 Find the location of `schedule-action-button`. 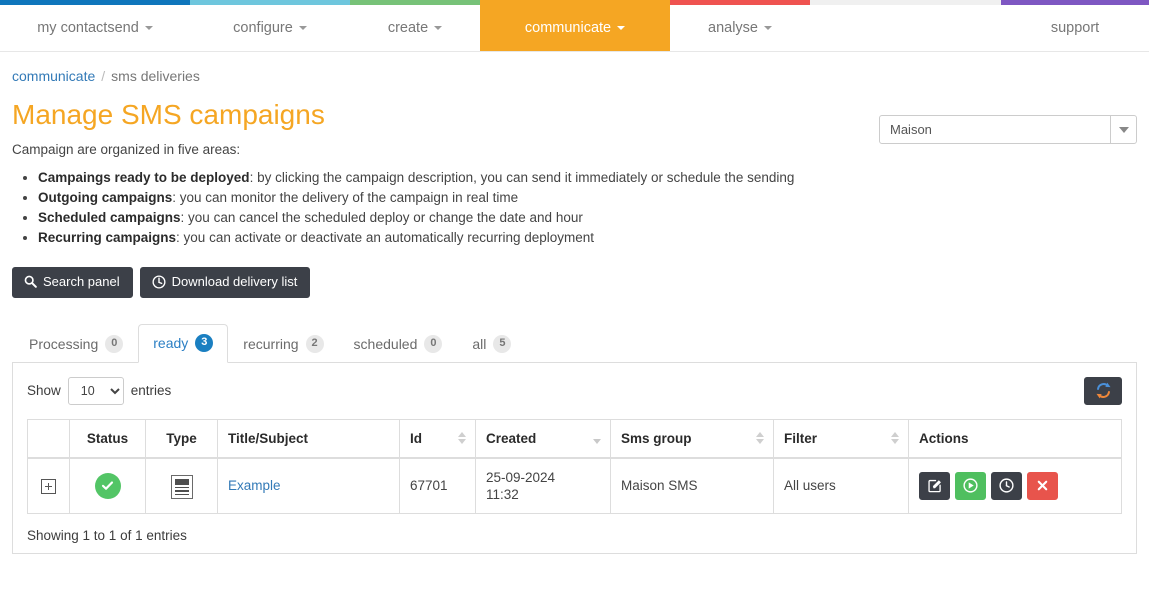

schedule-action-button is located at coordinates (1006, 485).